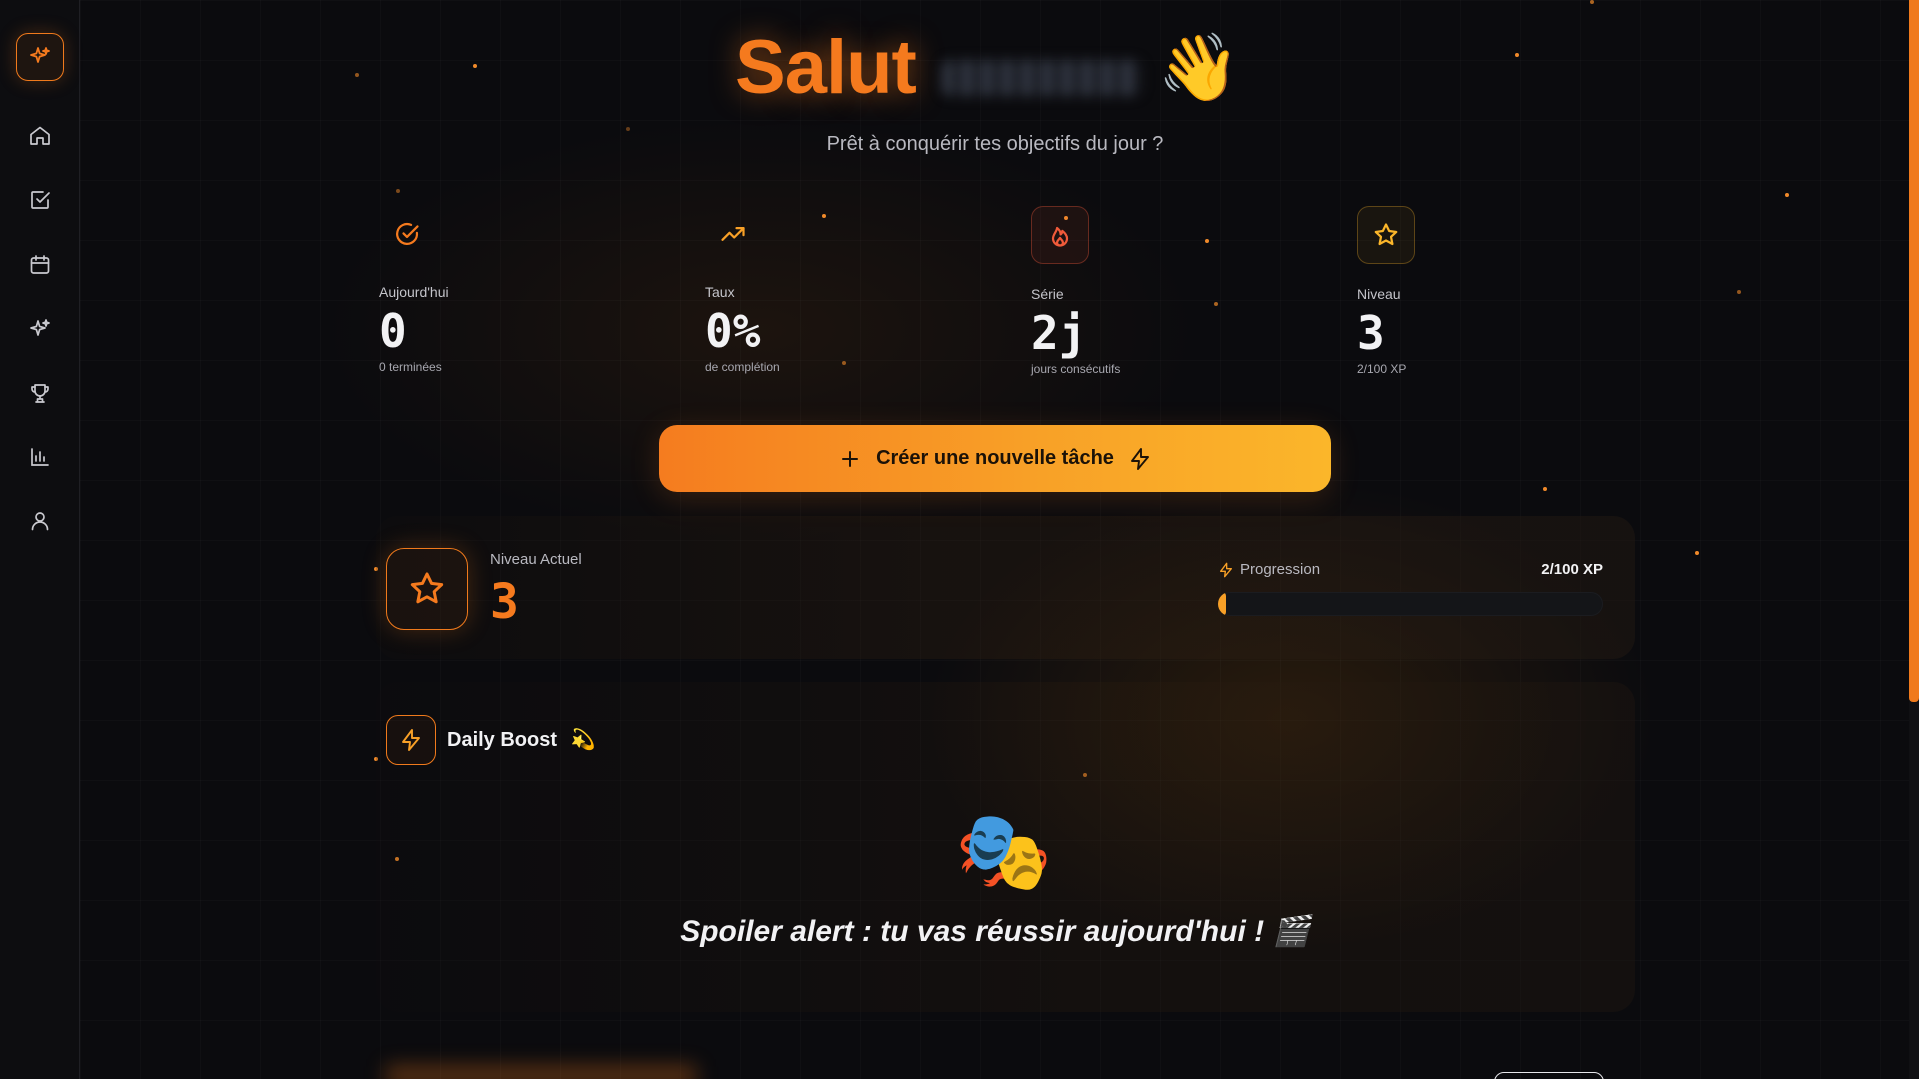 The width and height of the screenshot is (1919, 1079). I want to click on dizzy-emoji: 💫, so click(583, 740).